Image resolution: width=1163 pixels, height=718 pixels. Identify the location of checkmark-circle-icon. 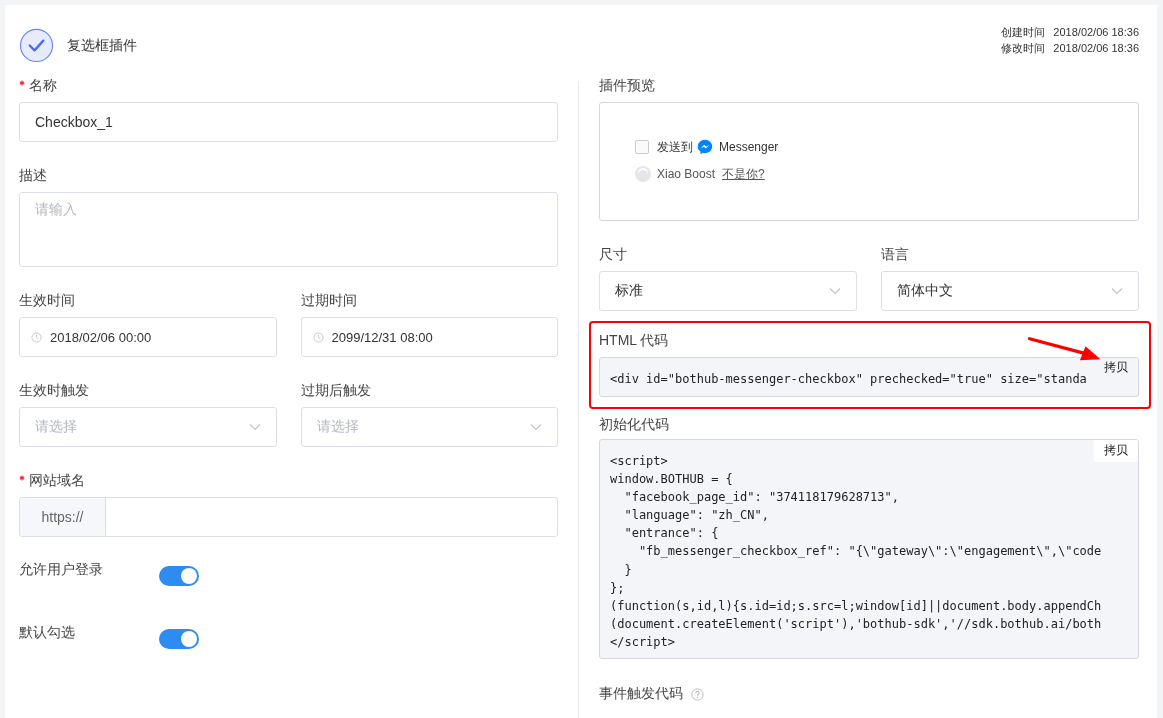
(36, 45).